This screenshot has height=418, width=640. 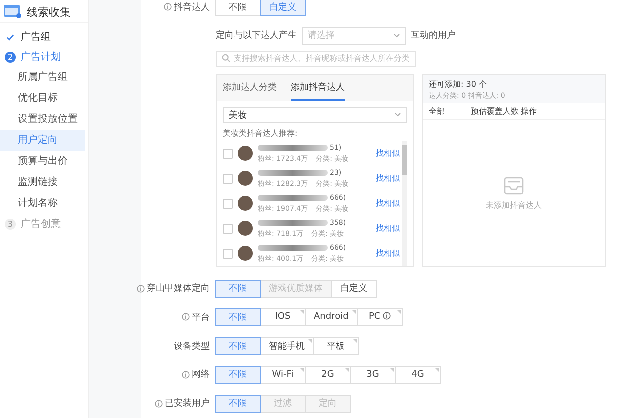 What do you see at coordinates (42, 182) in the screenshot?
I see `sidebar-item: 监测链接` at bounding box center [42, 182].